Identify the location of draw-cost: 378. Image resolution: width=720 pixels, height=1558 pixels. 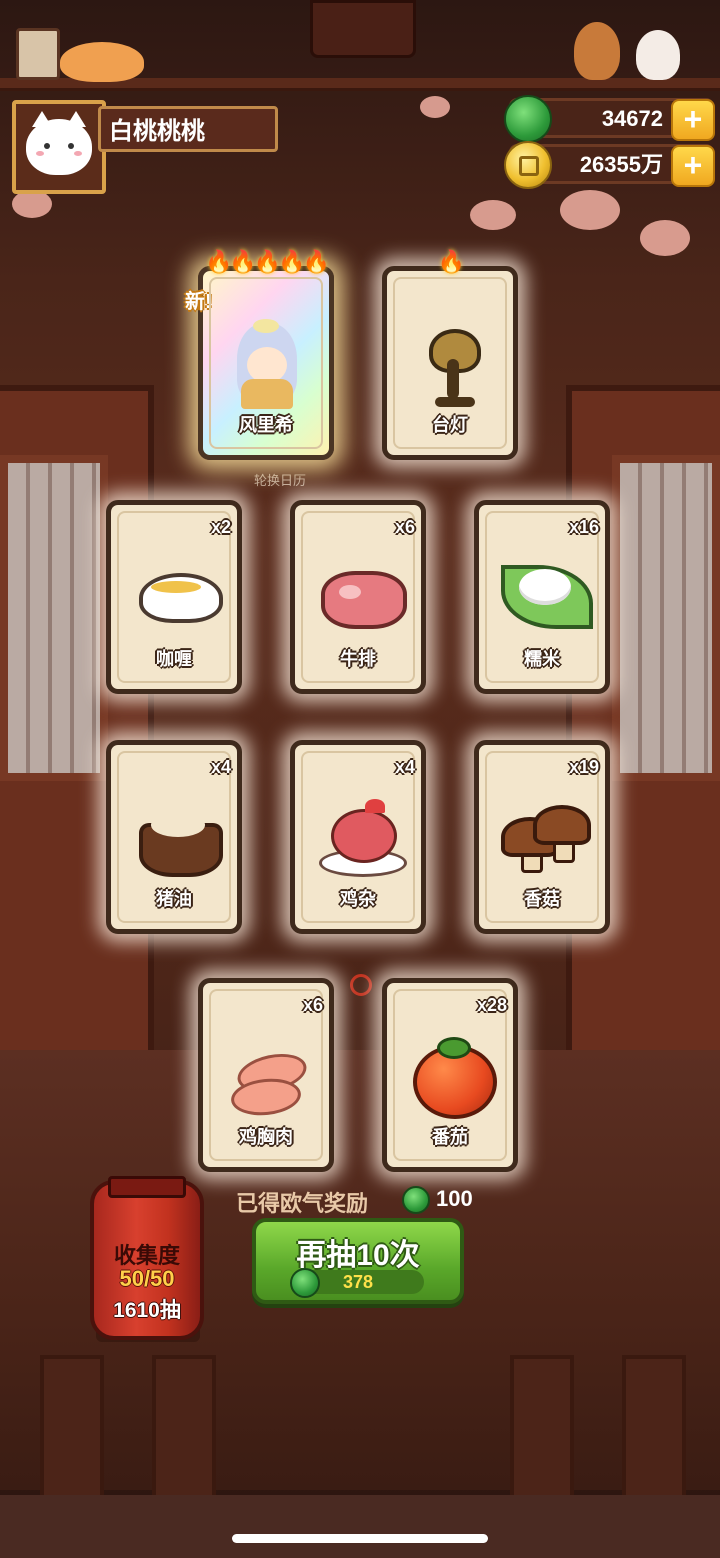
(358, 1282).